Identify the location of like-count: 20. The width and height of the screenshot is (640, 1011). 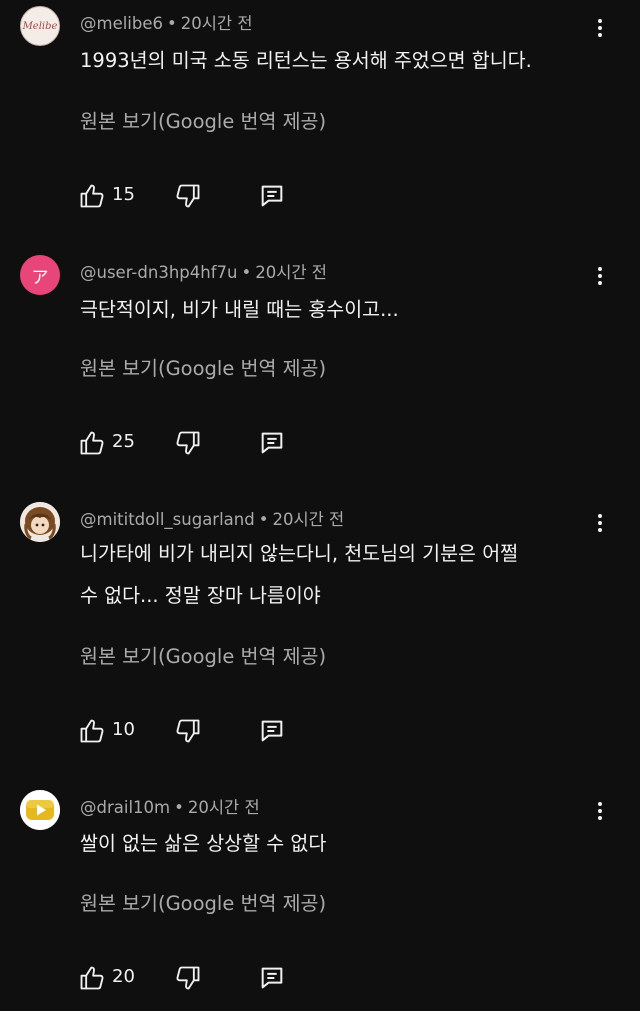
(123, 976).